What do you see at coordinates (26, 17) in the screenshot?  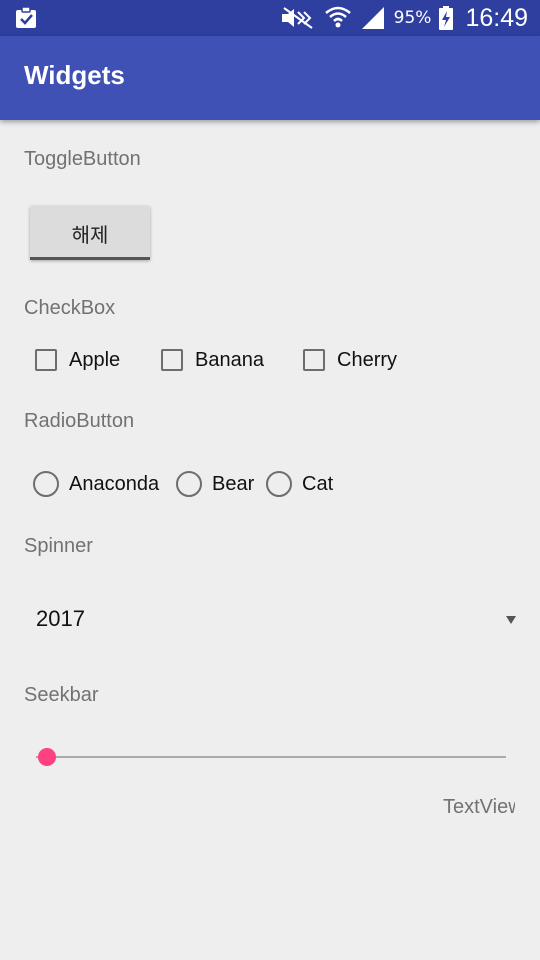 I see `clipboard-check-icon` at bounding box center [26, 17].